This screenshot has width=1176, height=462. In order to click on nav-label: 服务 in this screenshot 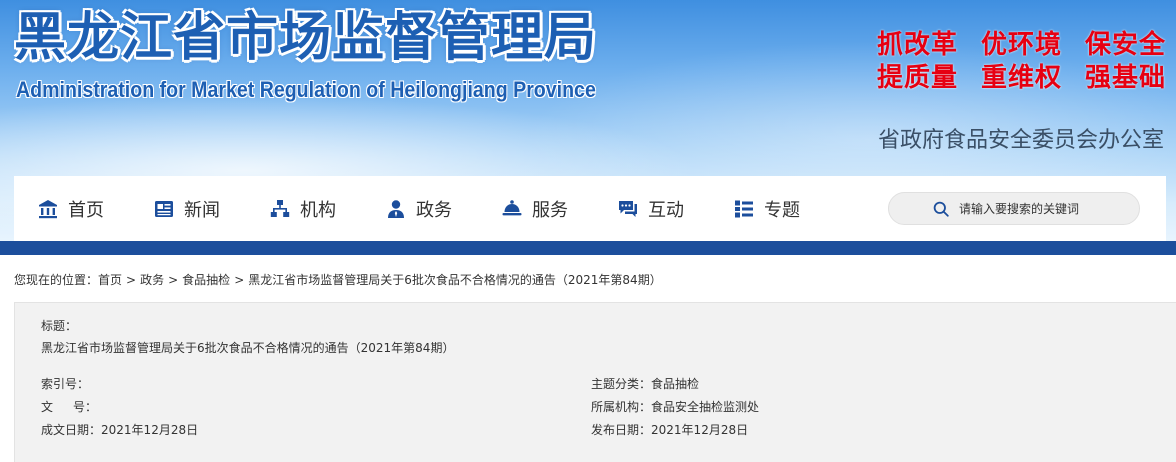, I will do `click(550, 210)`.